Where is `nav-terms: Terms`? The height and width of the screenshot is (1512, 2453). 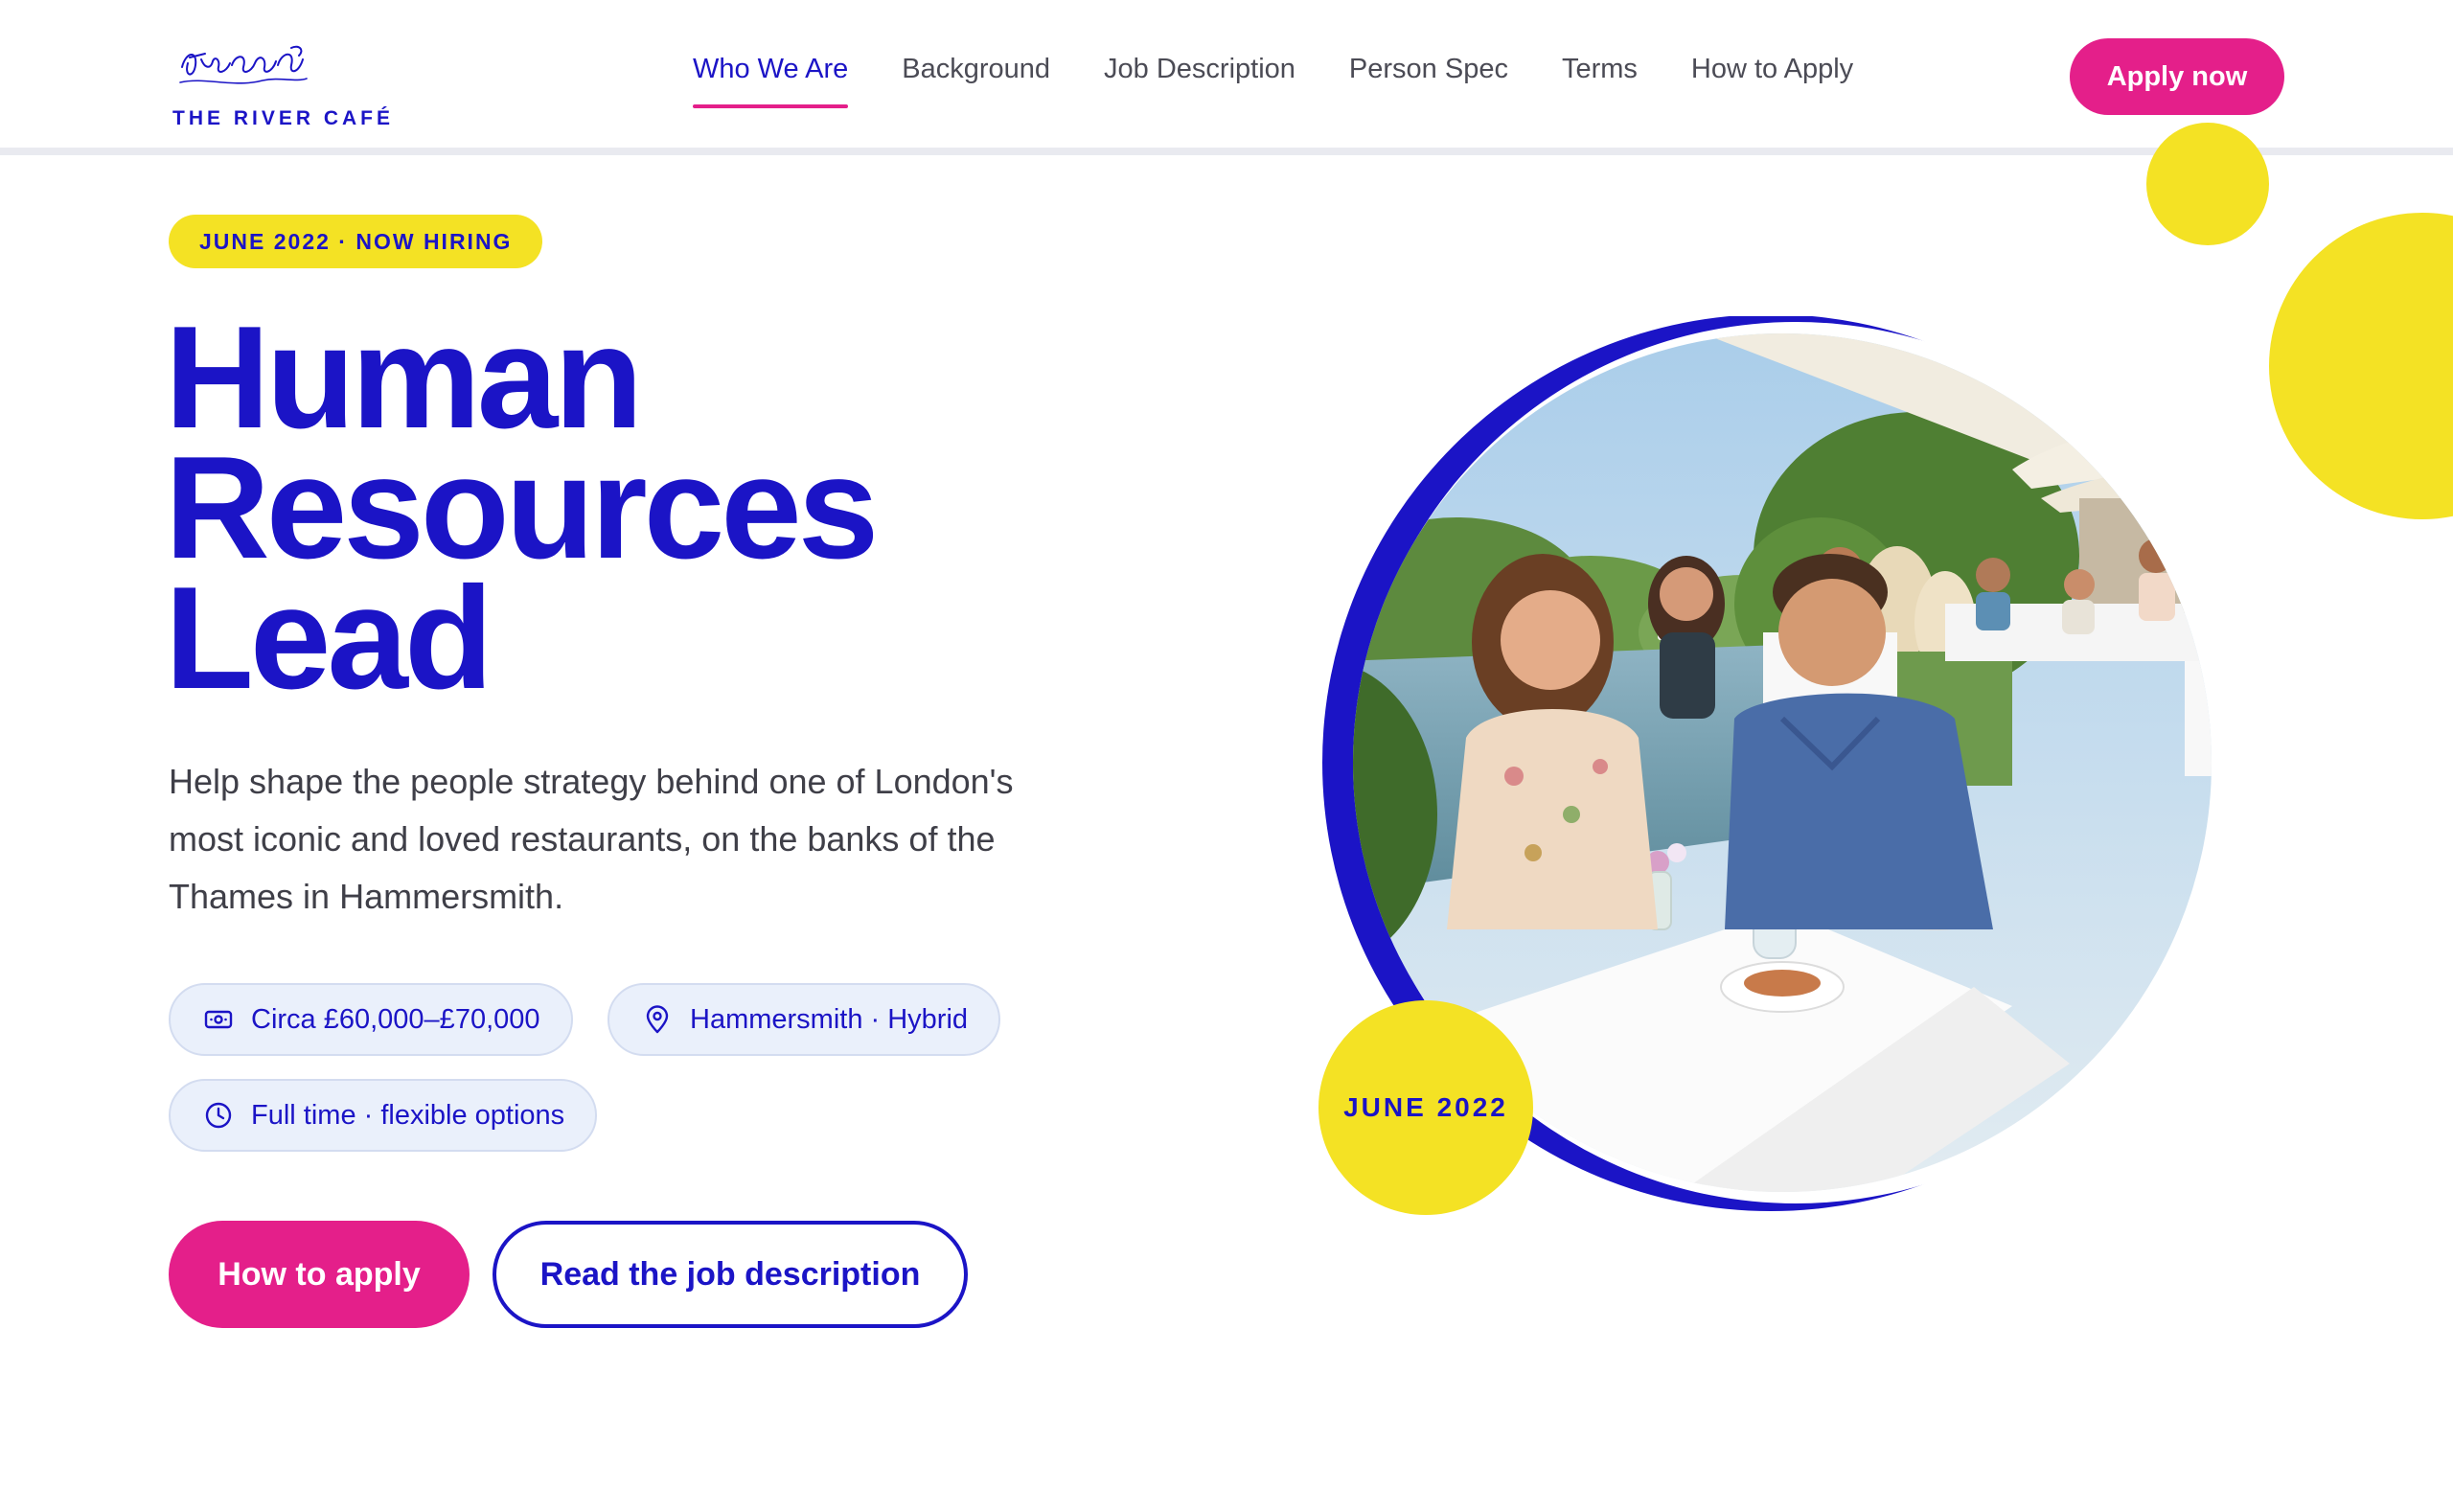
nav-terms: Terms is located at coordinates (1600, 81).